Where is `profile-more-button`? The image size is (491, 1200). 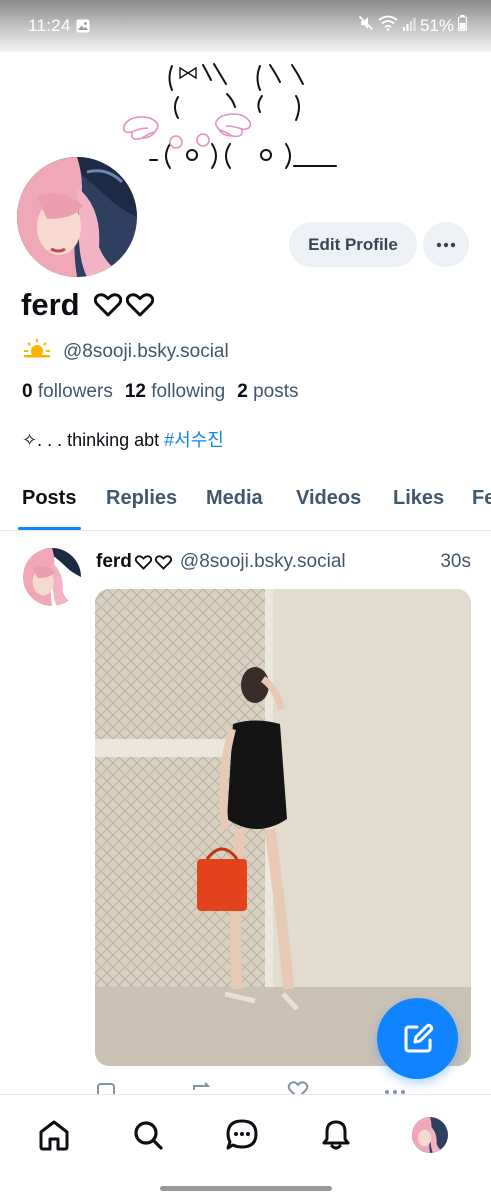 profile-more-button is located at coordinates (446, 244).